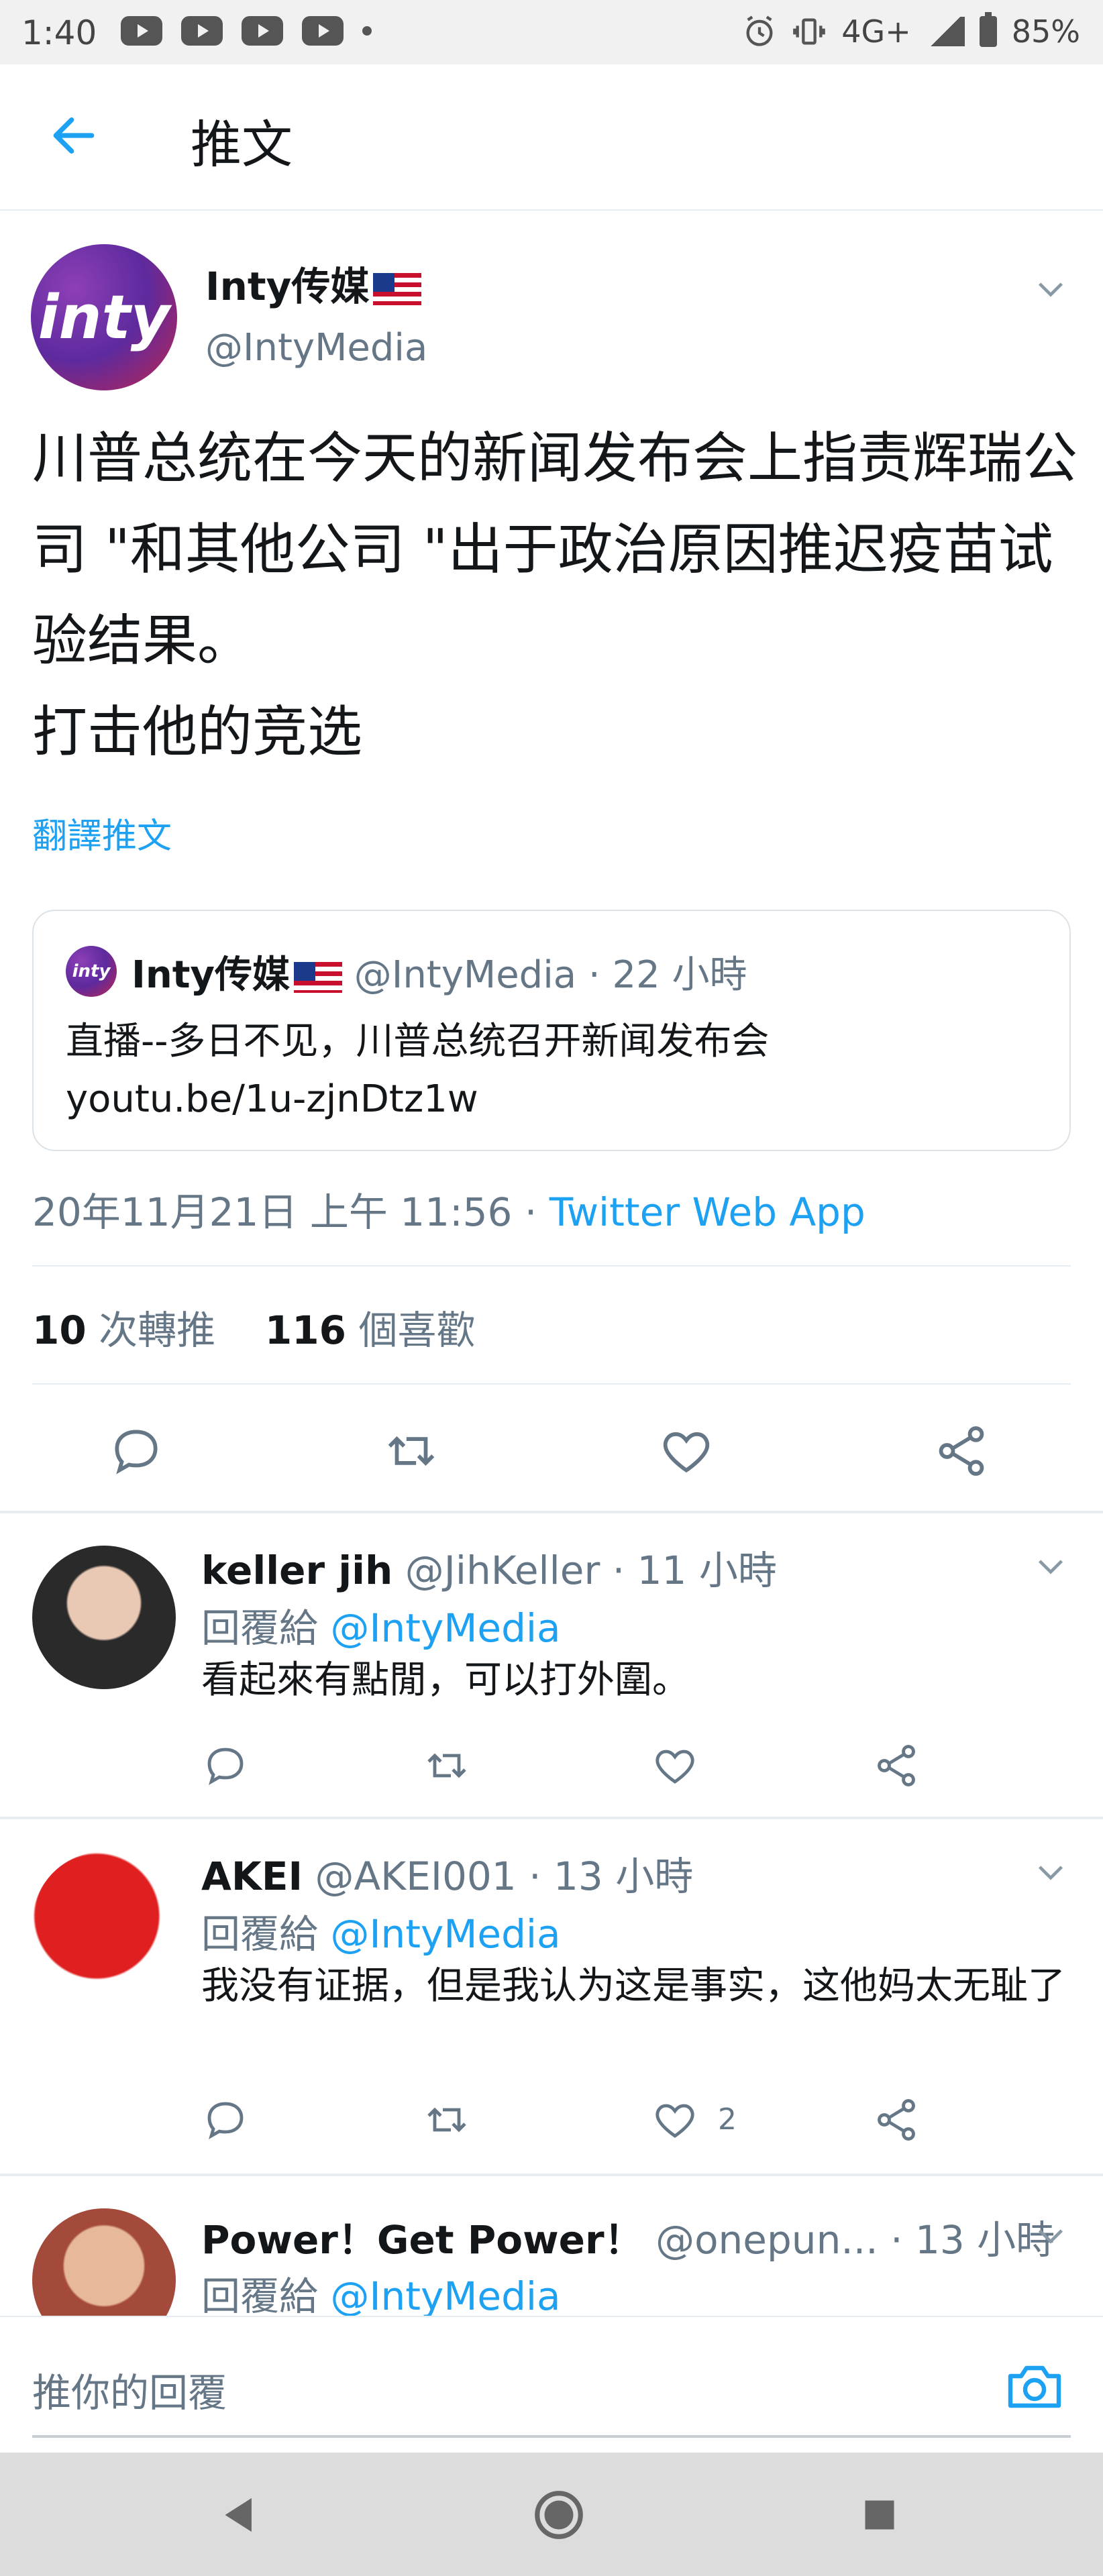  Describe the element at coordinates (988, 29) in the screenshot. I see `battery-icon` at that location.